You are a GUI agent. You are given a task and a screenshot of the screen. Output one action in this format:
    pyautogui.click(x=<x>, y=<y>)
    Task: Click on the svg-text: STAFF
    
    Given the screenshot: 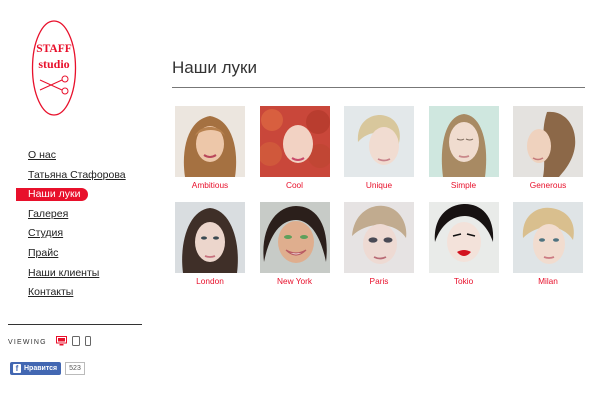 What is the action you would take?
    pyautogui.click(x=54, y=49)
    